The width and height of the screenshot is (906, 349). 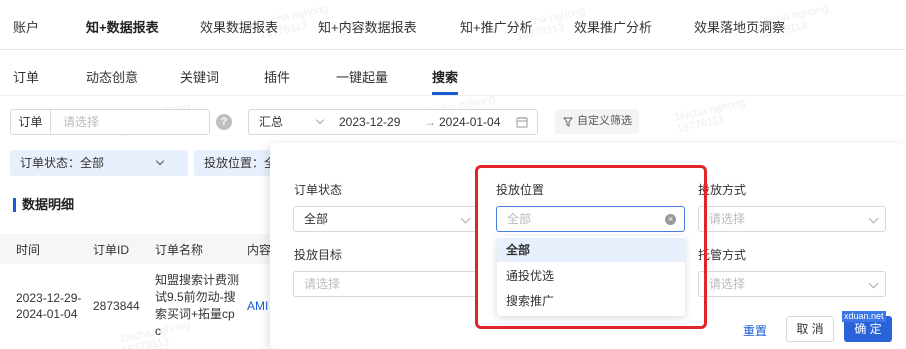 I want to click on order-status-value: 全部, so click(x=316, y=219).